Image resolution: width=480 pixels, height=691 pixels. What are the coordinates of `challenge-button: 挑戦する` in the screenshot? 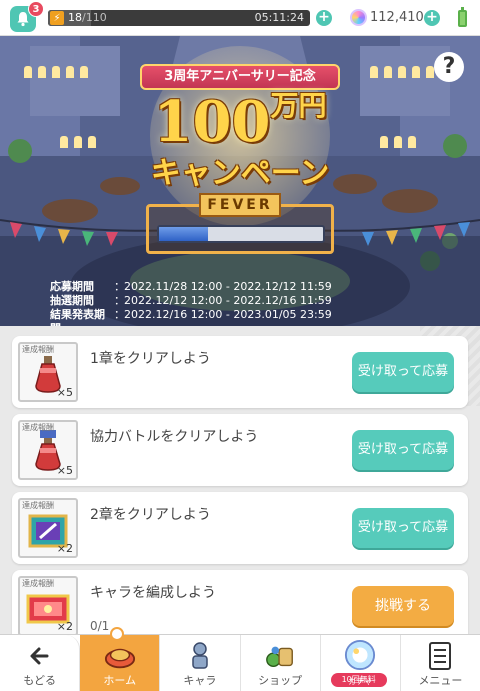 It's located at (403, 606).